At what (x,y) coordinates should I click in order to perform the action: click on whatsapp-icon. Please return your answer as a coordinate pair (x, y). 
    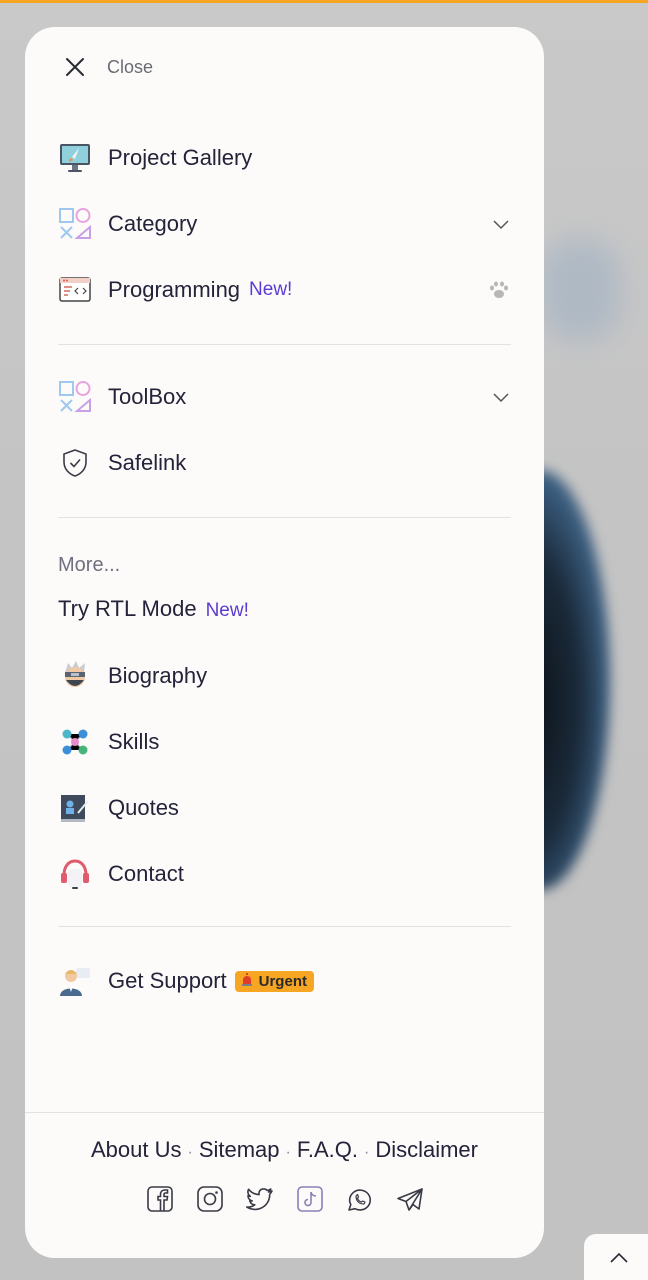
    Looking at the image, I should click on (360, 1199).